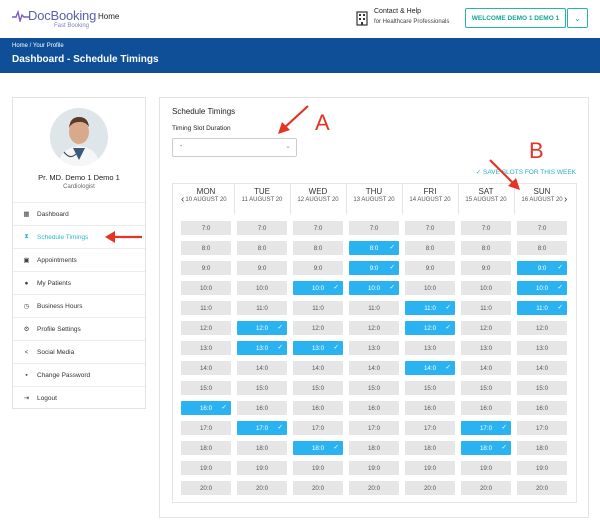 This screenshot has height=520, width=600. Describe the element at coordinates (79, 397) in the screenshot. I see `sidebar-item-logout: ⇥ Logout` at that location.